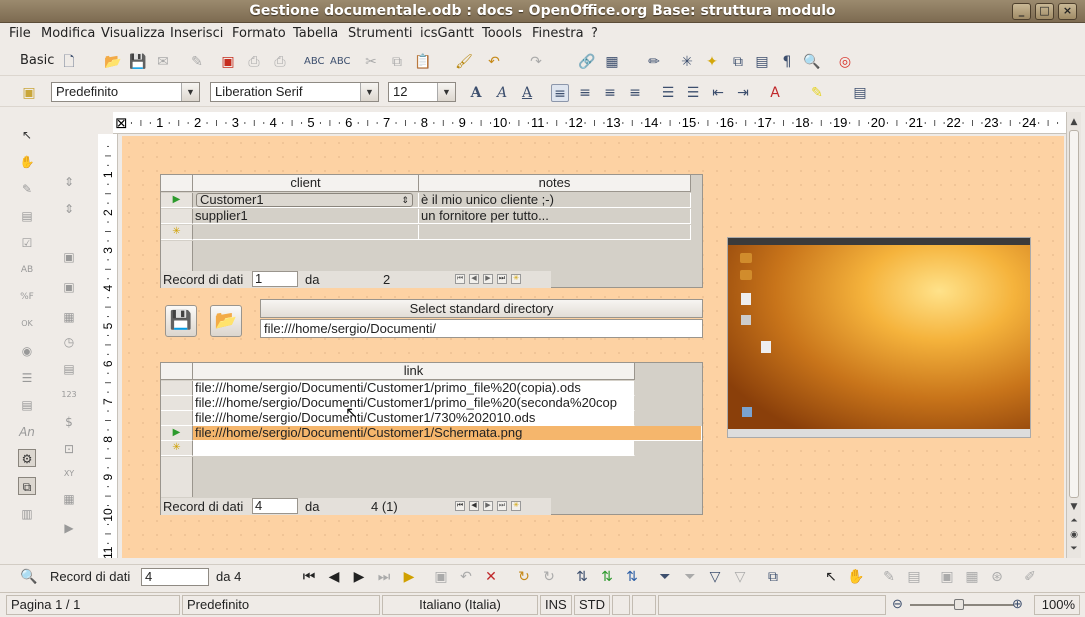 This screenshot has width=1085, height=617. What do you see at coordinates (175, 577) in the screenshot?
I see `record-number-input: 4` at bounding box center [175, 577].